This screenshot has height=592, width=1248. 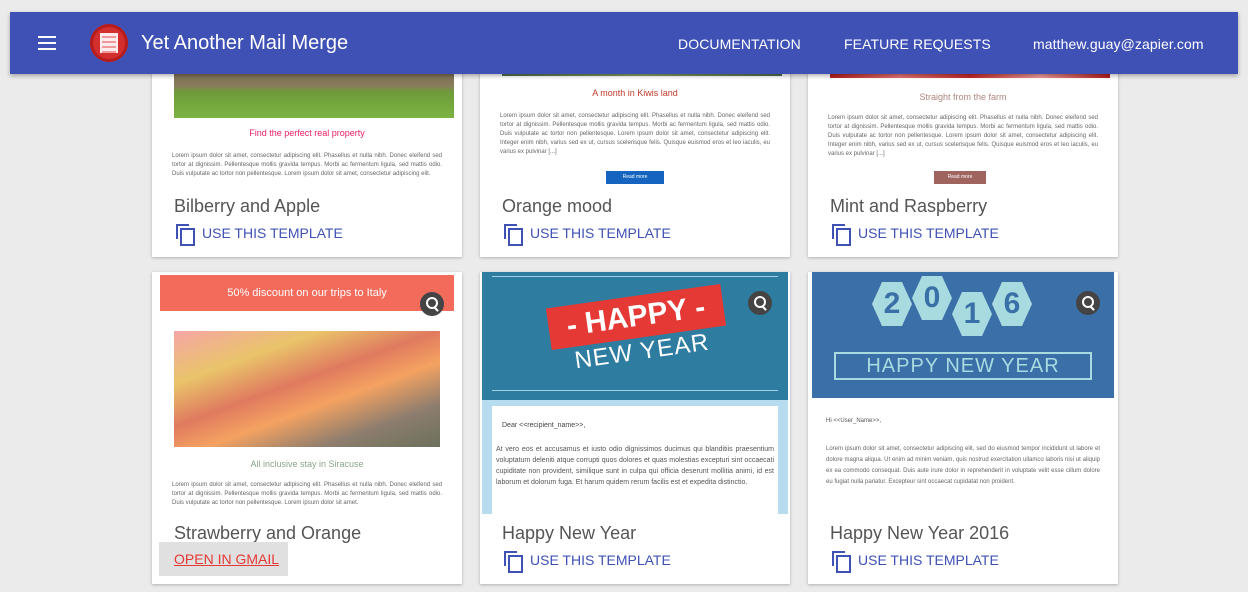 What do you see at coordinates (109, 43) in the screenshot?
I see `app-logo-icon` at bounding box center [109, 43].